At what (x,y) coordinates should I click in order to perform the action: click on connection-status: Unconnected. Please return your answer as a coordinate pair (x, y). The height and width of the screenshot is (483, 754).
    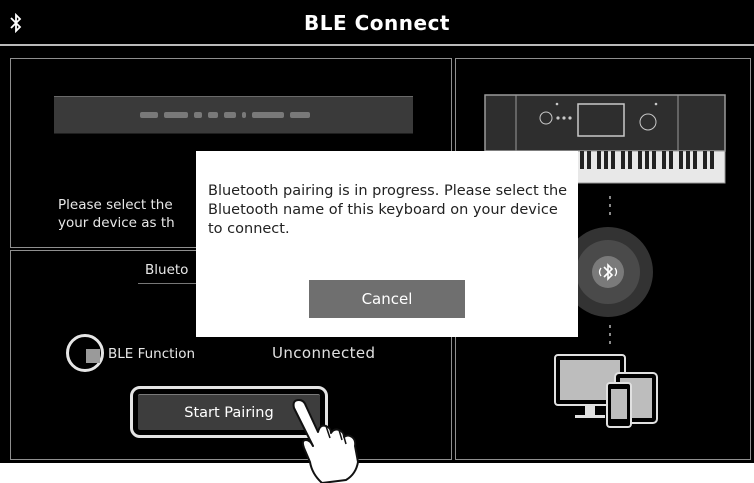
    Looking at the image, I should click on (324, 353).